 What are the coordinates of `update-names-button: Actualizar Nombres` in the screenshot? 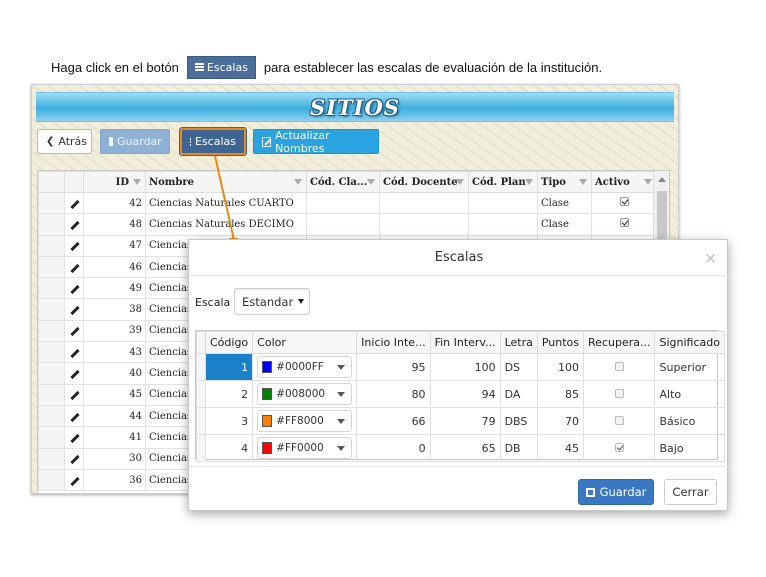 It's located at (316, 142).